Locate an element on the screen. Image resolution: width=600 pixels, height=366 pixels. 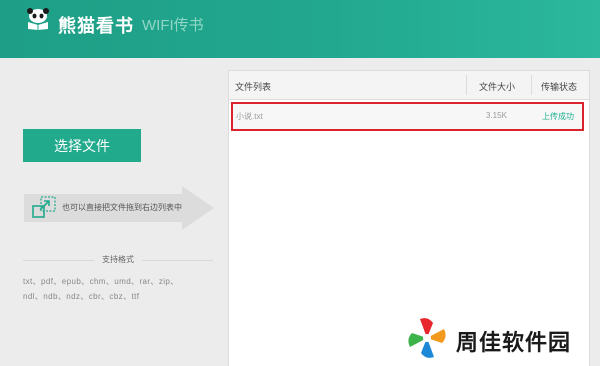
watermark-text: 周佳软件园 is located at coordinates (514, 342).